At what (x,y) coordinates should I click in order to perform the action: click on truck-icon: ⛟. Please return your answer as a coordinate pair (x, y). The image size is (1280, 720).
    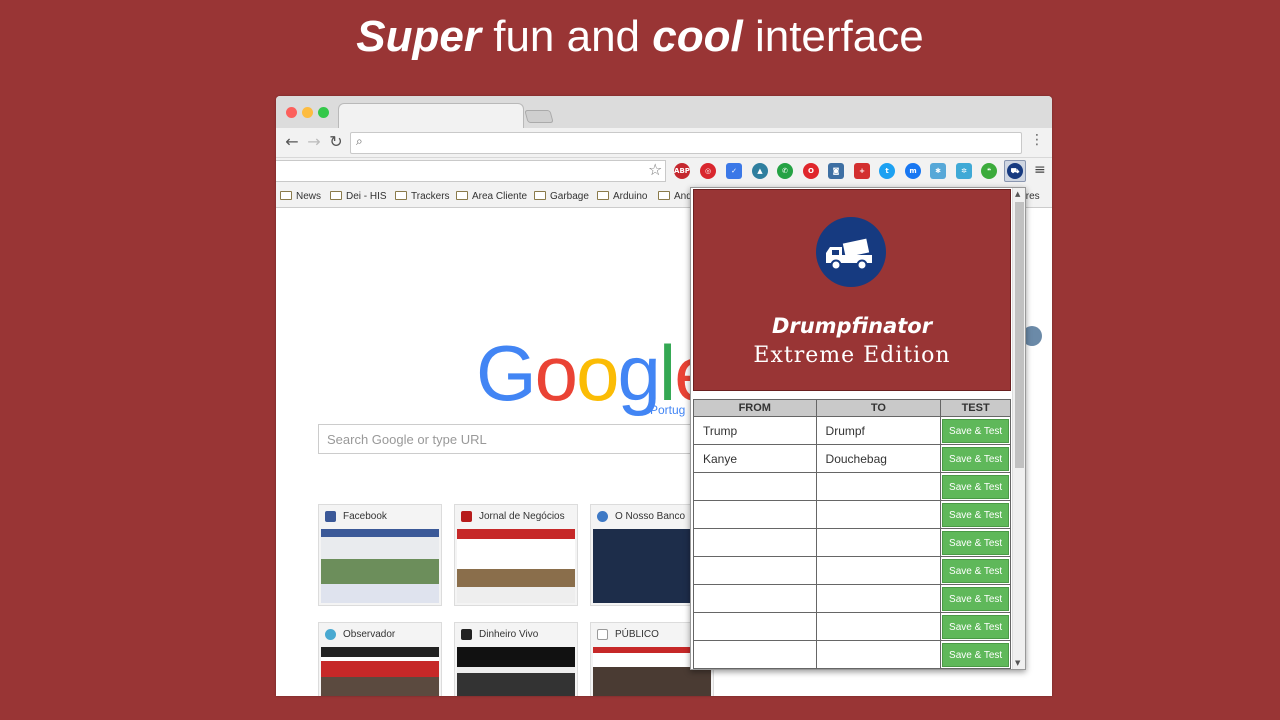
    Looking at the image, I should click on (1015, 171).